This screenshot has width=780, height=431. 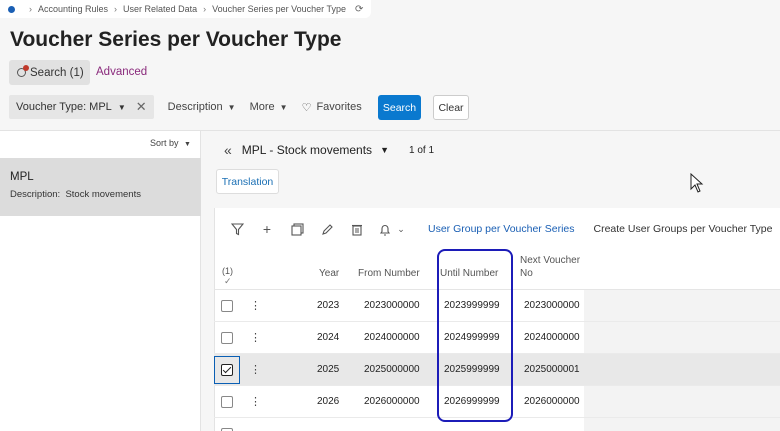 What do you see at coordinates (237, 229) in the screenshot?
I see `filter-icon` at bounding box center [237, 229].